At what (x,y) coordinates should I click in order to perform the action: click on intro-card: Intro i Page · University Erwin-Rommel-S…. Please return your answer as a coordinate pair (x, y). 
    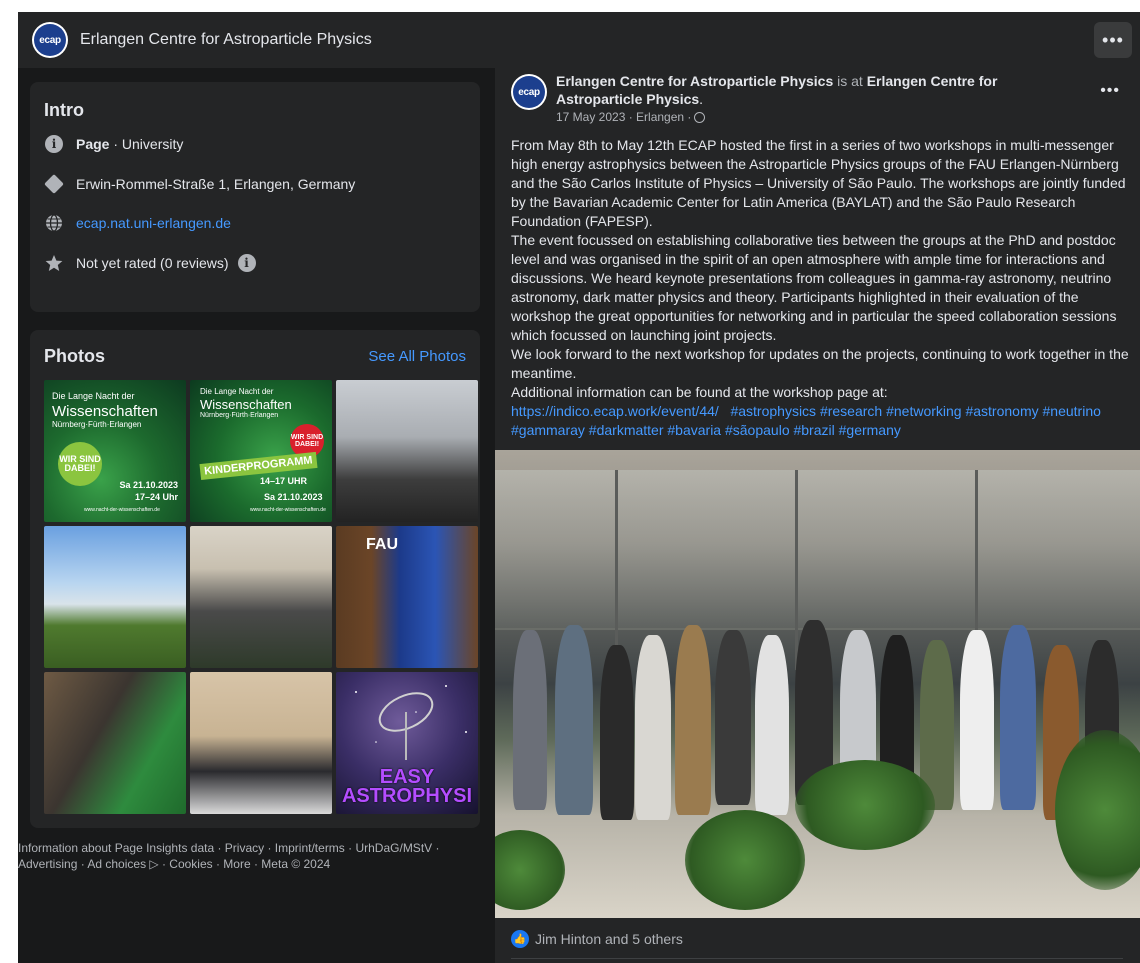
    Looking at the image, I should click on (255, 197).